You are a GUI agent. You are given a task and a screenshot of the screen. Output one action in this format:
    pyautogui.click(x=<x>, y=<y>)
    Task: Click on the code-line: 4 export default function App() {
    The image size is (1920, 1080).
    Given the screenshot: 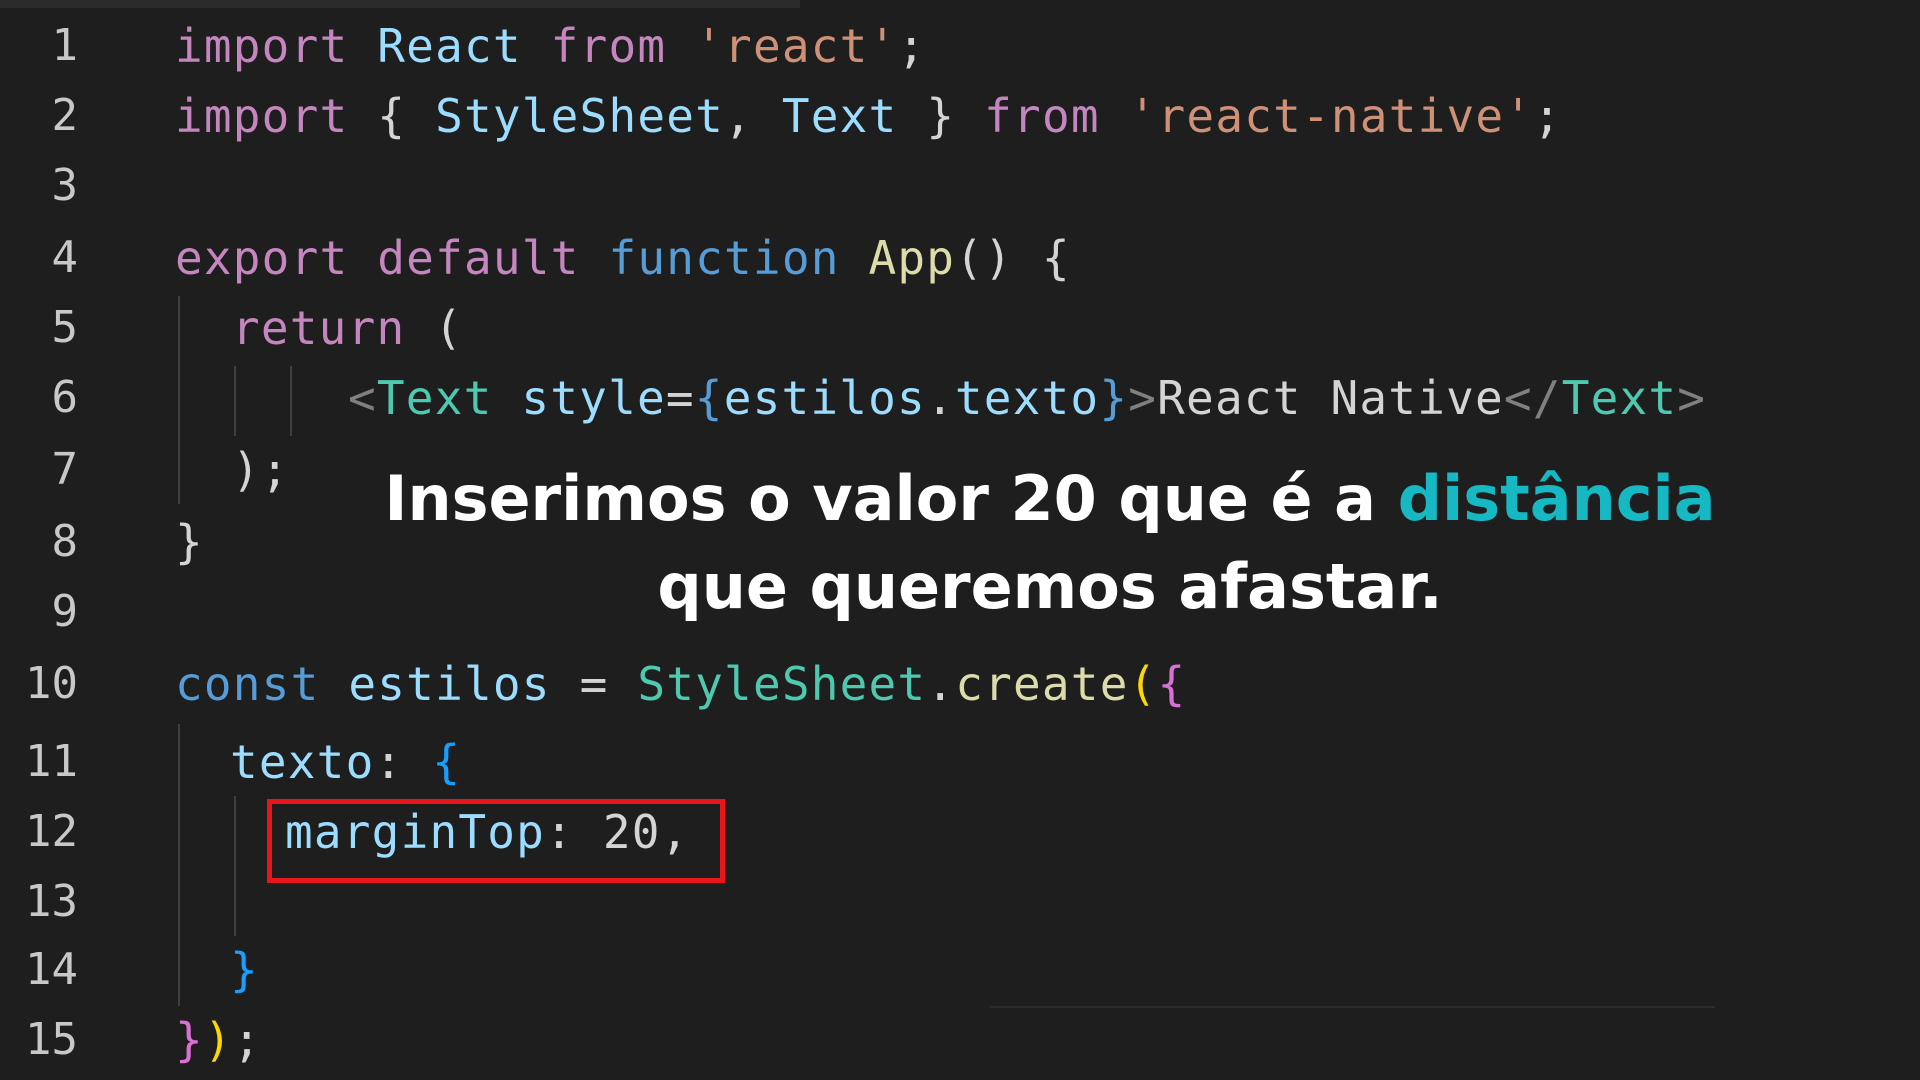 What is the action you would take?
    pyautogui.click(x=960, y=258)
    